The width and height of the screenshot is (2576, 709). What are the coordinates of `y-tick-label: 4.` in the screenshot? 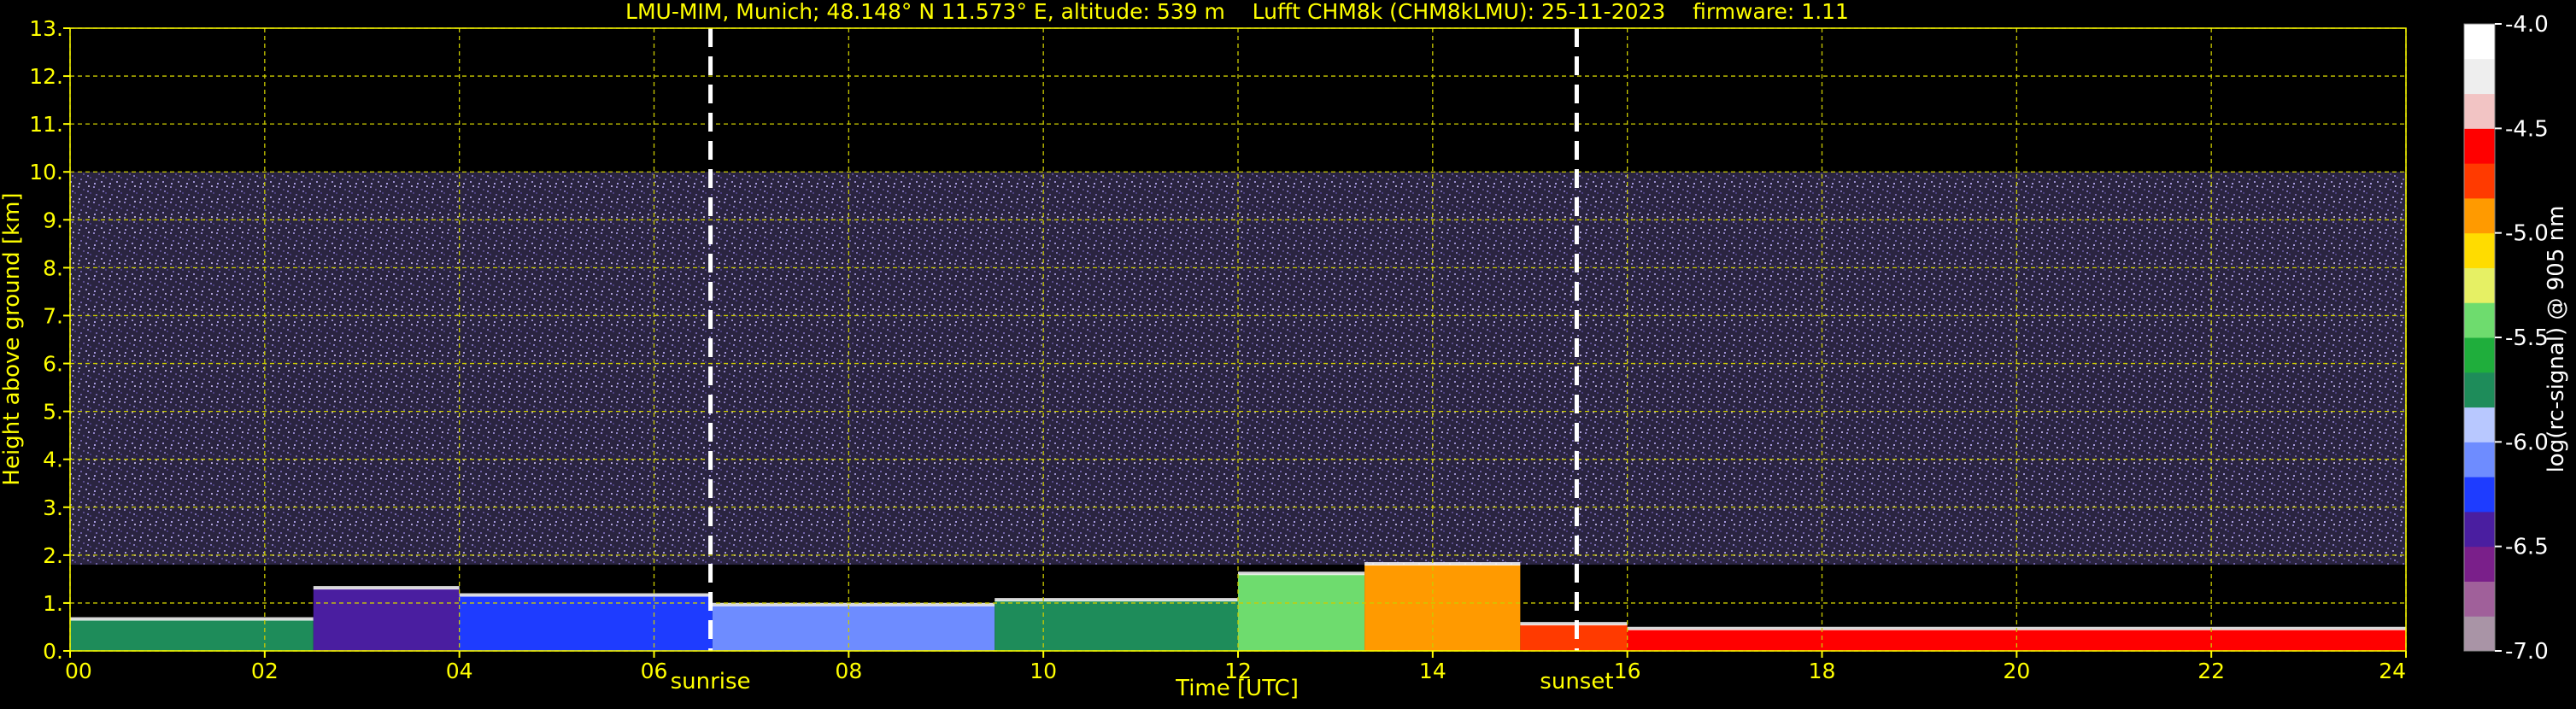 It's located at (53, 460).